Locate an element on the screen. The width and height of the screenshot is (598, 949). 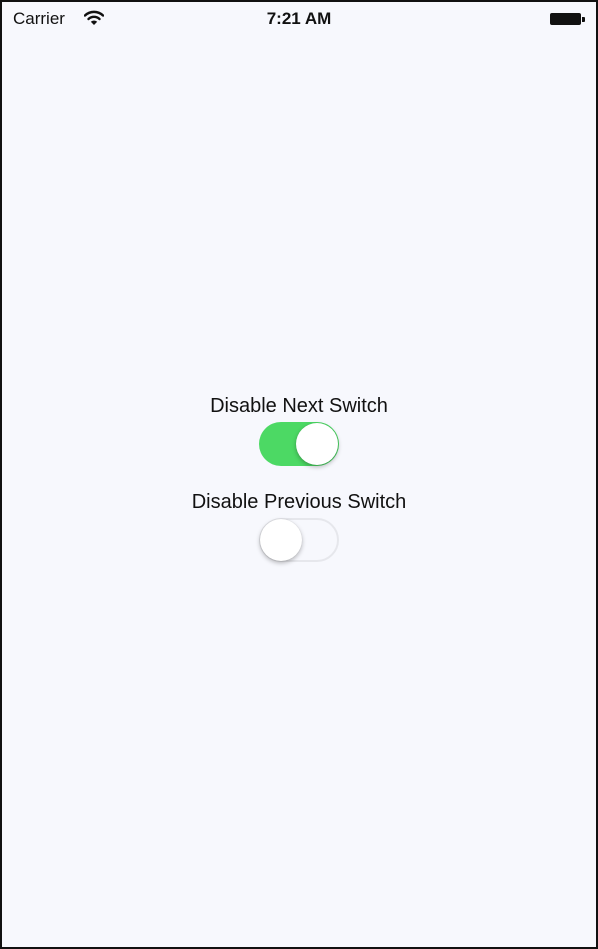
disable-previous-switch is located at coordinates (299, 540).